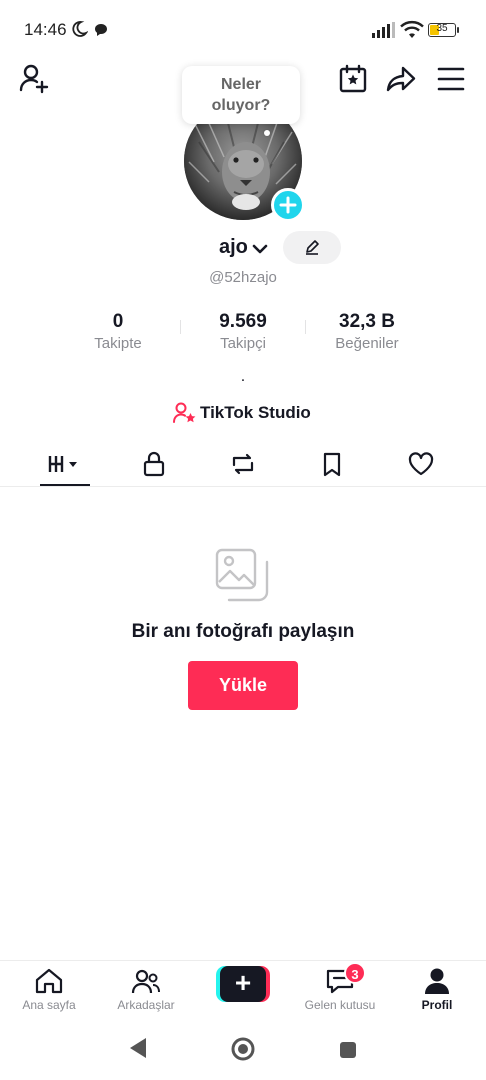 This screenshot has width=486, height=1080. What do you see at coordinates (241, 84) in the screenshot?
I see `bubble-text-line1: Neler` at bounding box center [241, 84].